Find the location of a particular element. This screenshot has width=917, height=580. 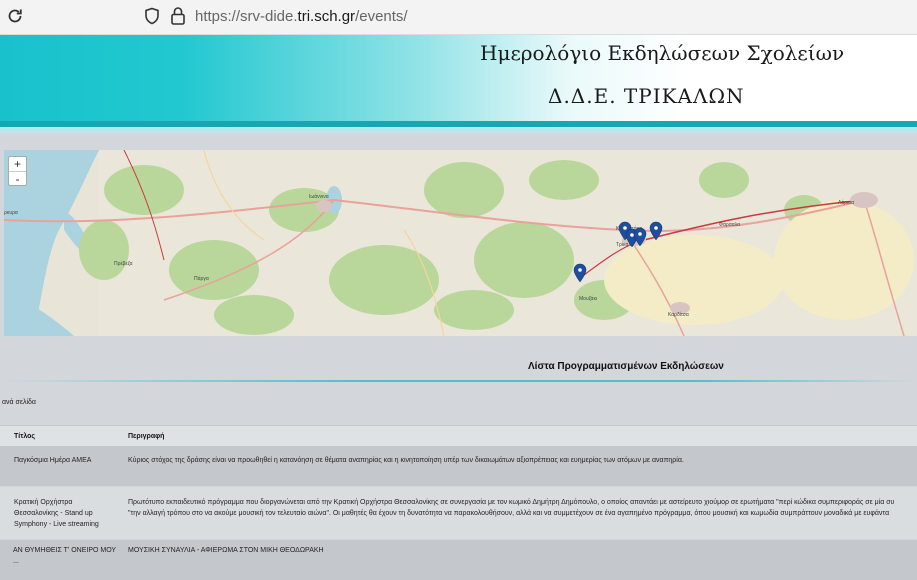

map-label-farsala: Φάρσαλα is located at coordinates (729, 224).